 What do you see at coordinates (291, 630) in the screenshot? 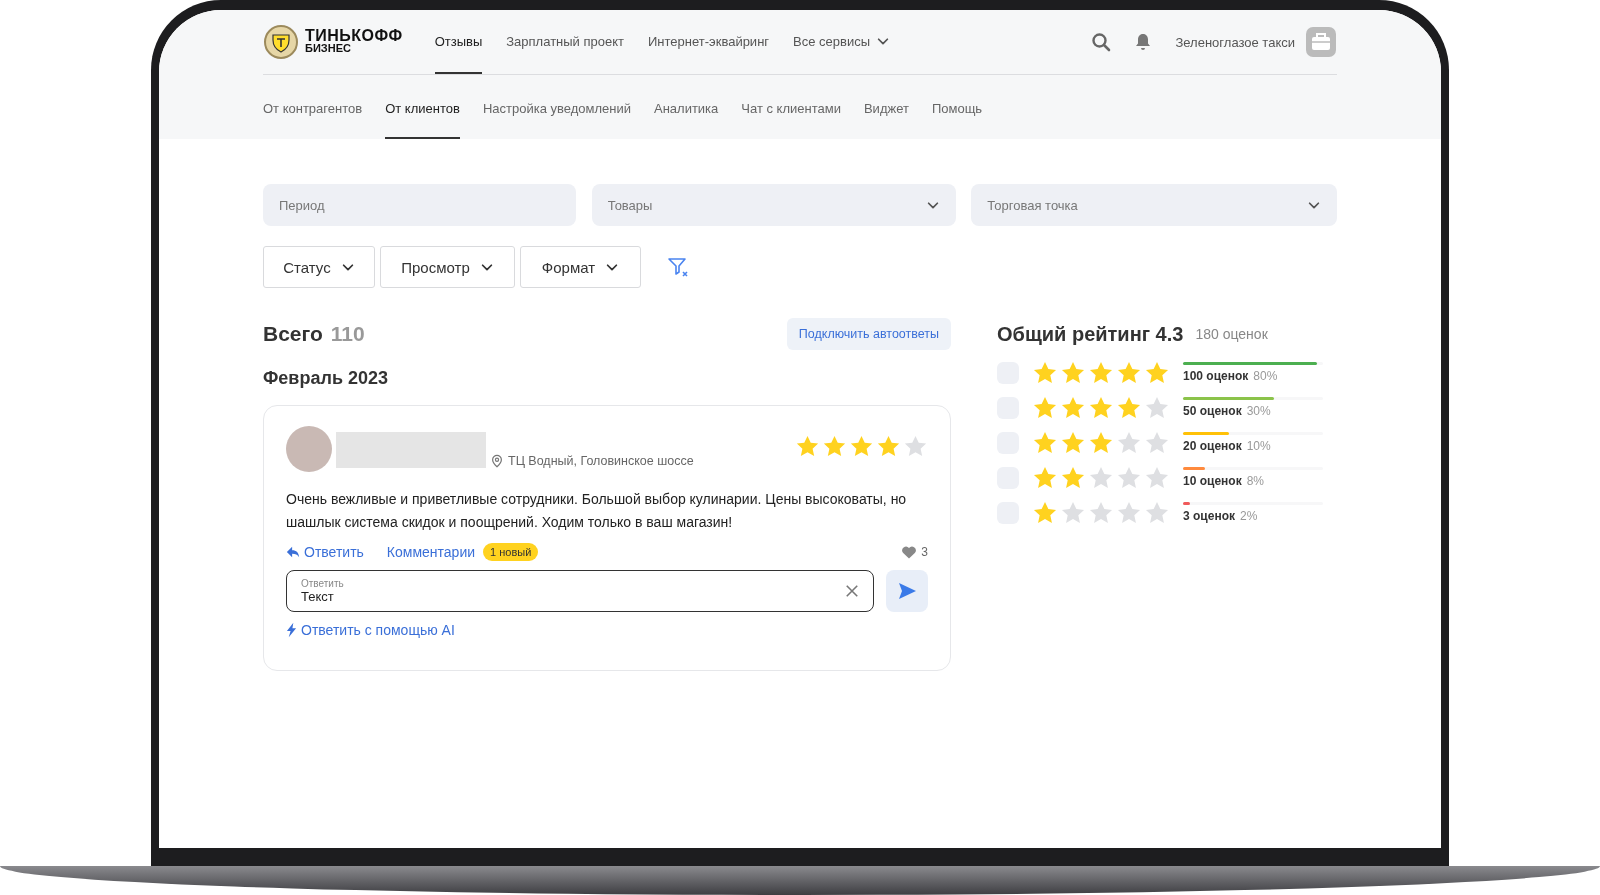
I see `lightning-icon` at bounding box center [291, 630].